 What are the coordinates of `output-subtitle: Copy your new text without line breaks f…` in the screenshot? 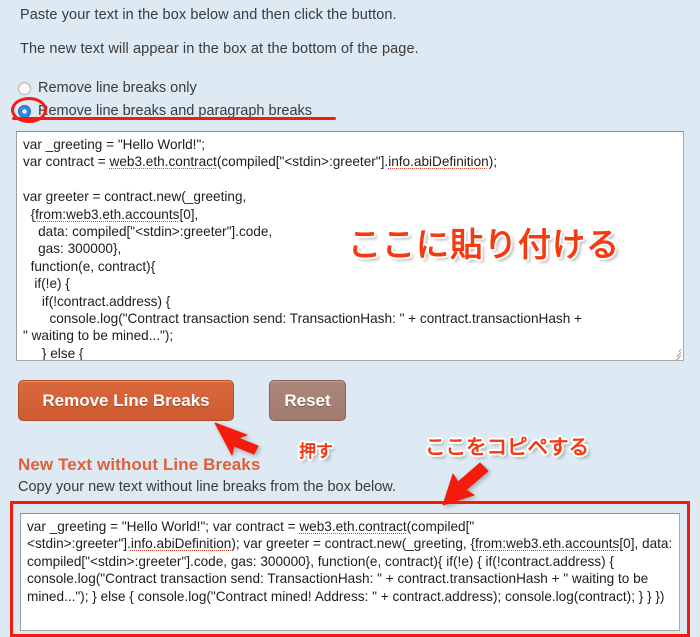 It's located at (207, 487).